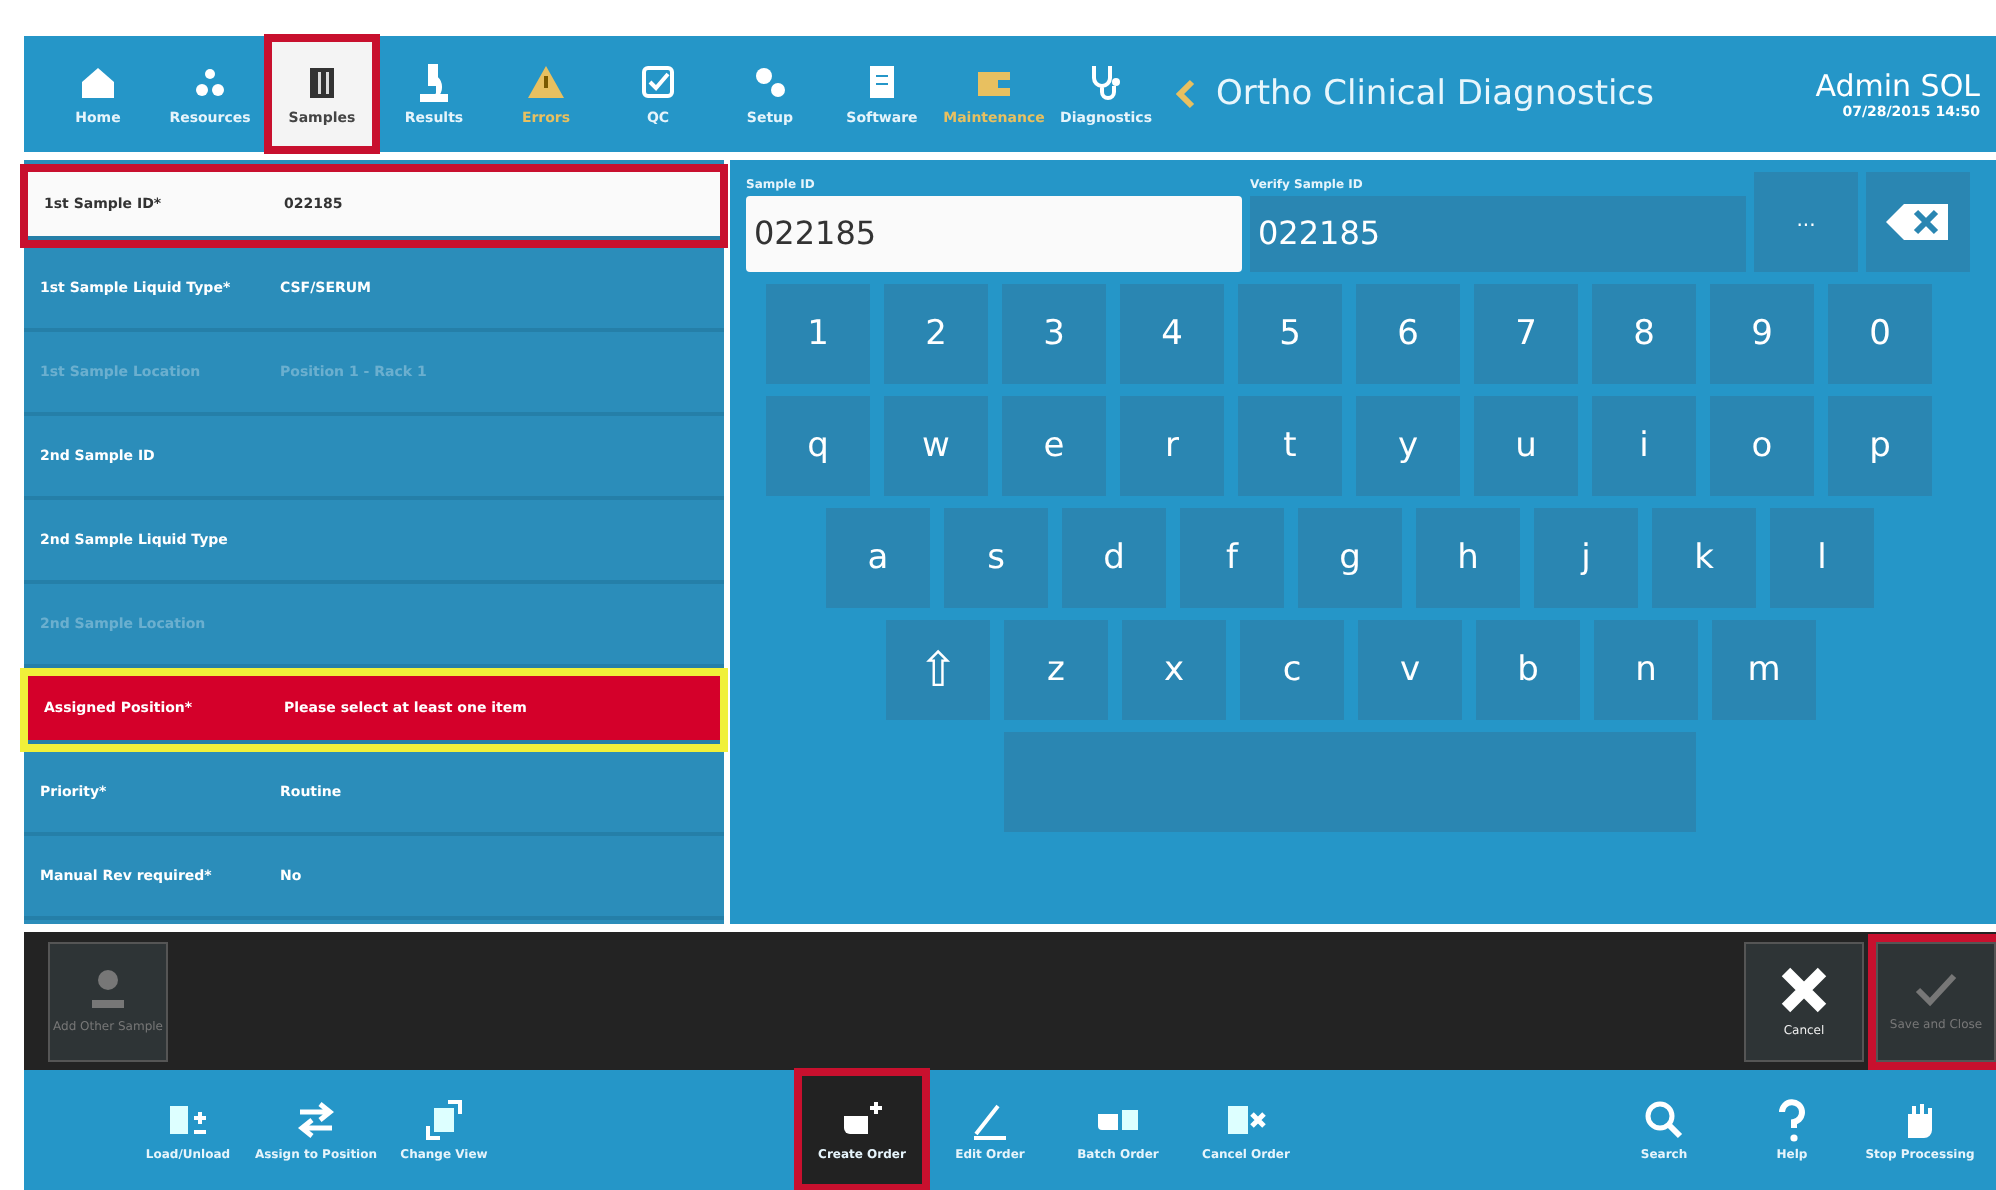  What do you see at coordinates (1526, 333) in the screenshot?
I see `keyboard-key: 7` at bounding box center [1526, 333].